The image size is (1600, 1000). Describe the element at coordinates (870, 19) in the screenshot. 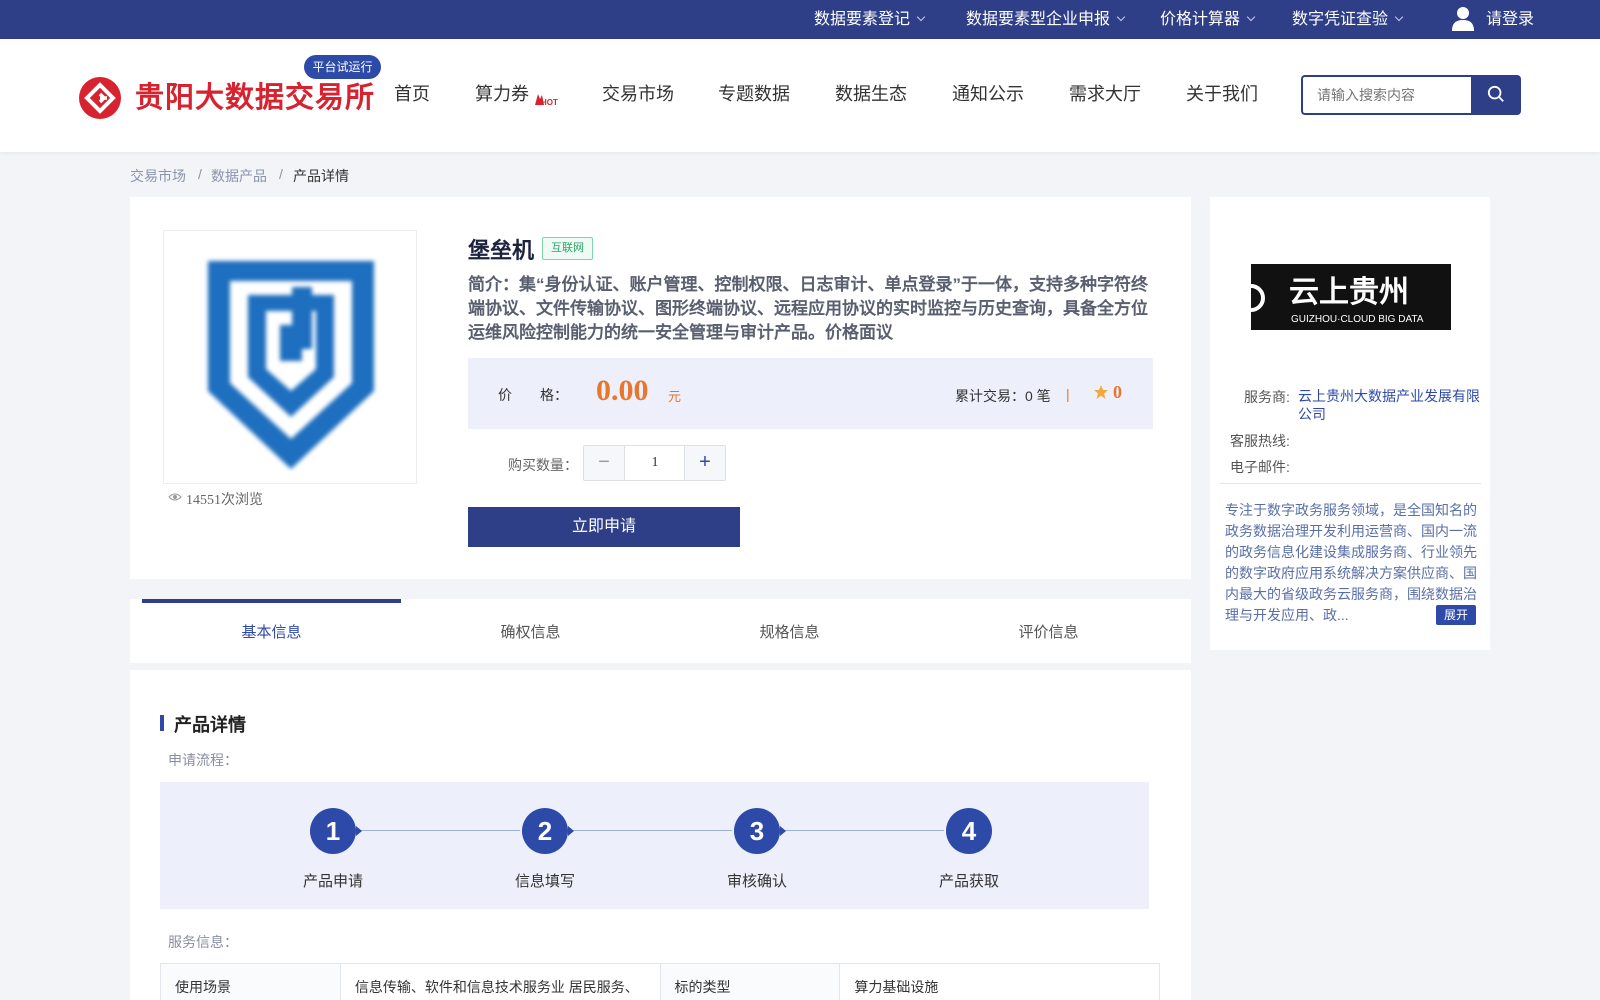

I see `topbar-link-data-registration: 数据要素登记` at that location.